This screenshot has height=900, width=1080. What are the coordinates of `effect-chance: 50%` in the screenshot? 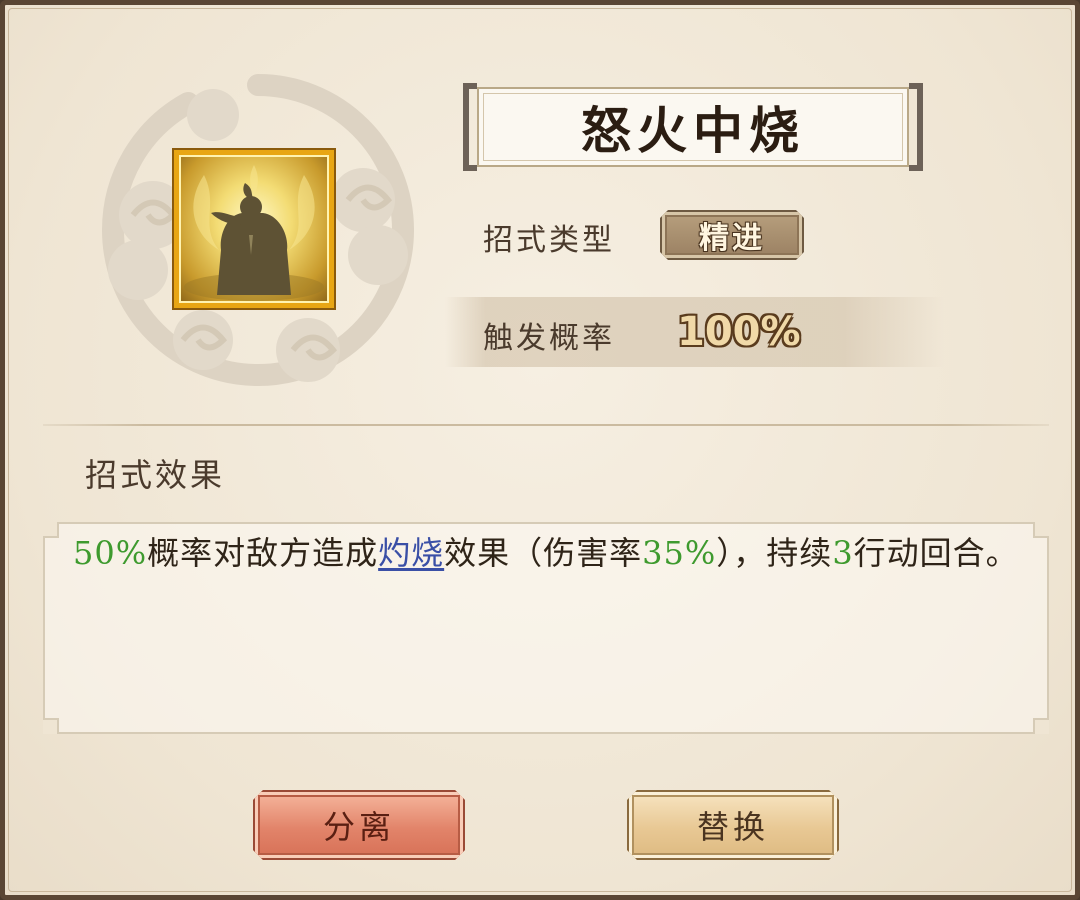 It's located at (110, 553).